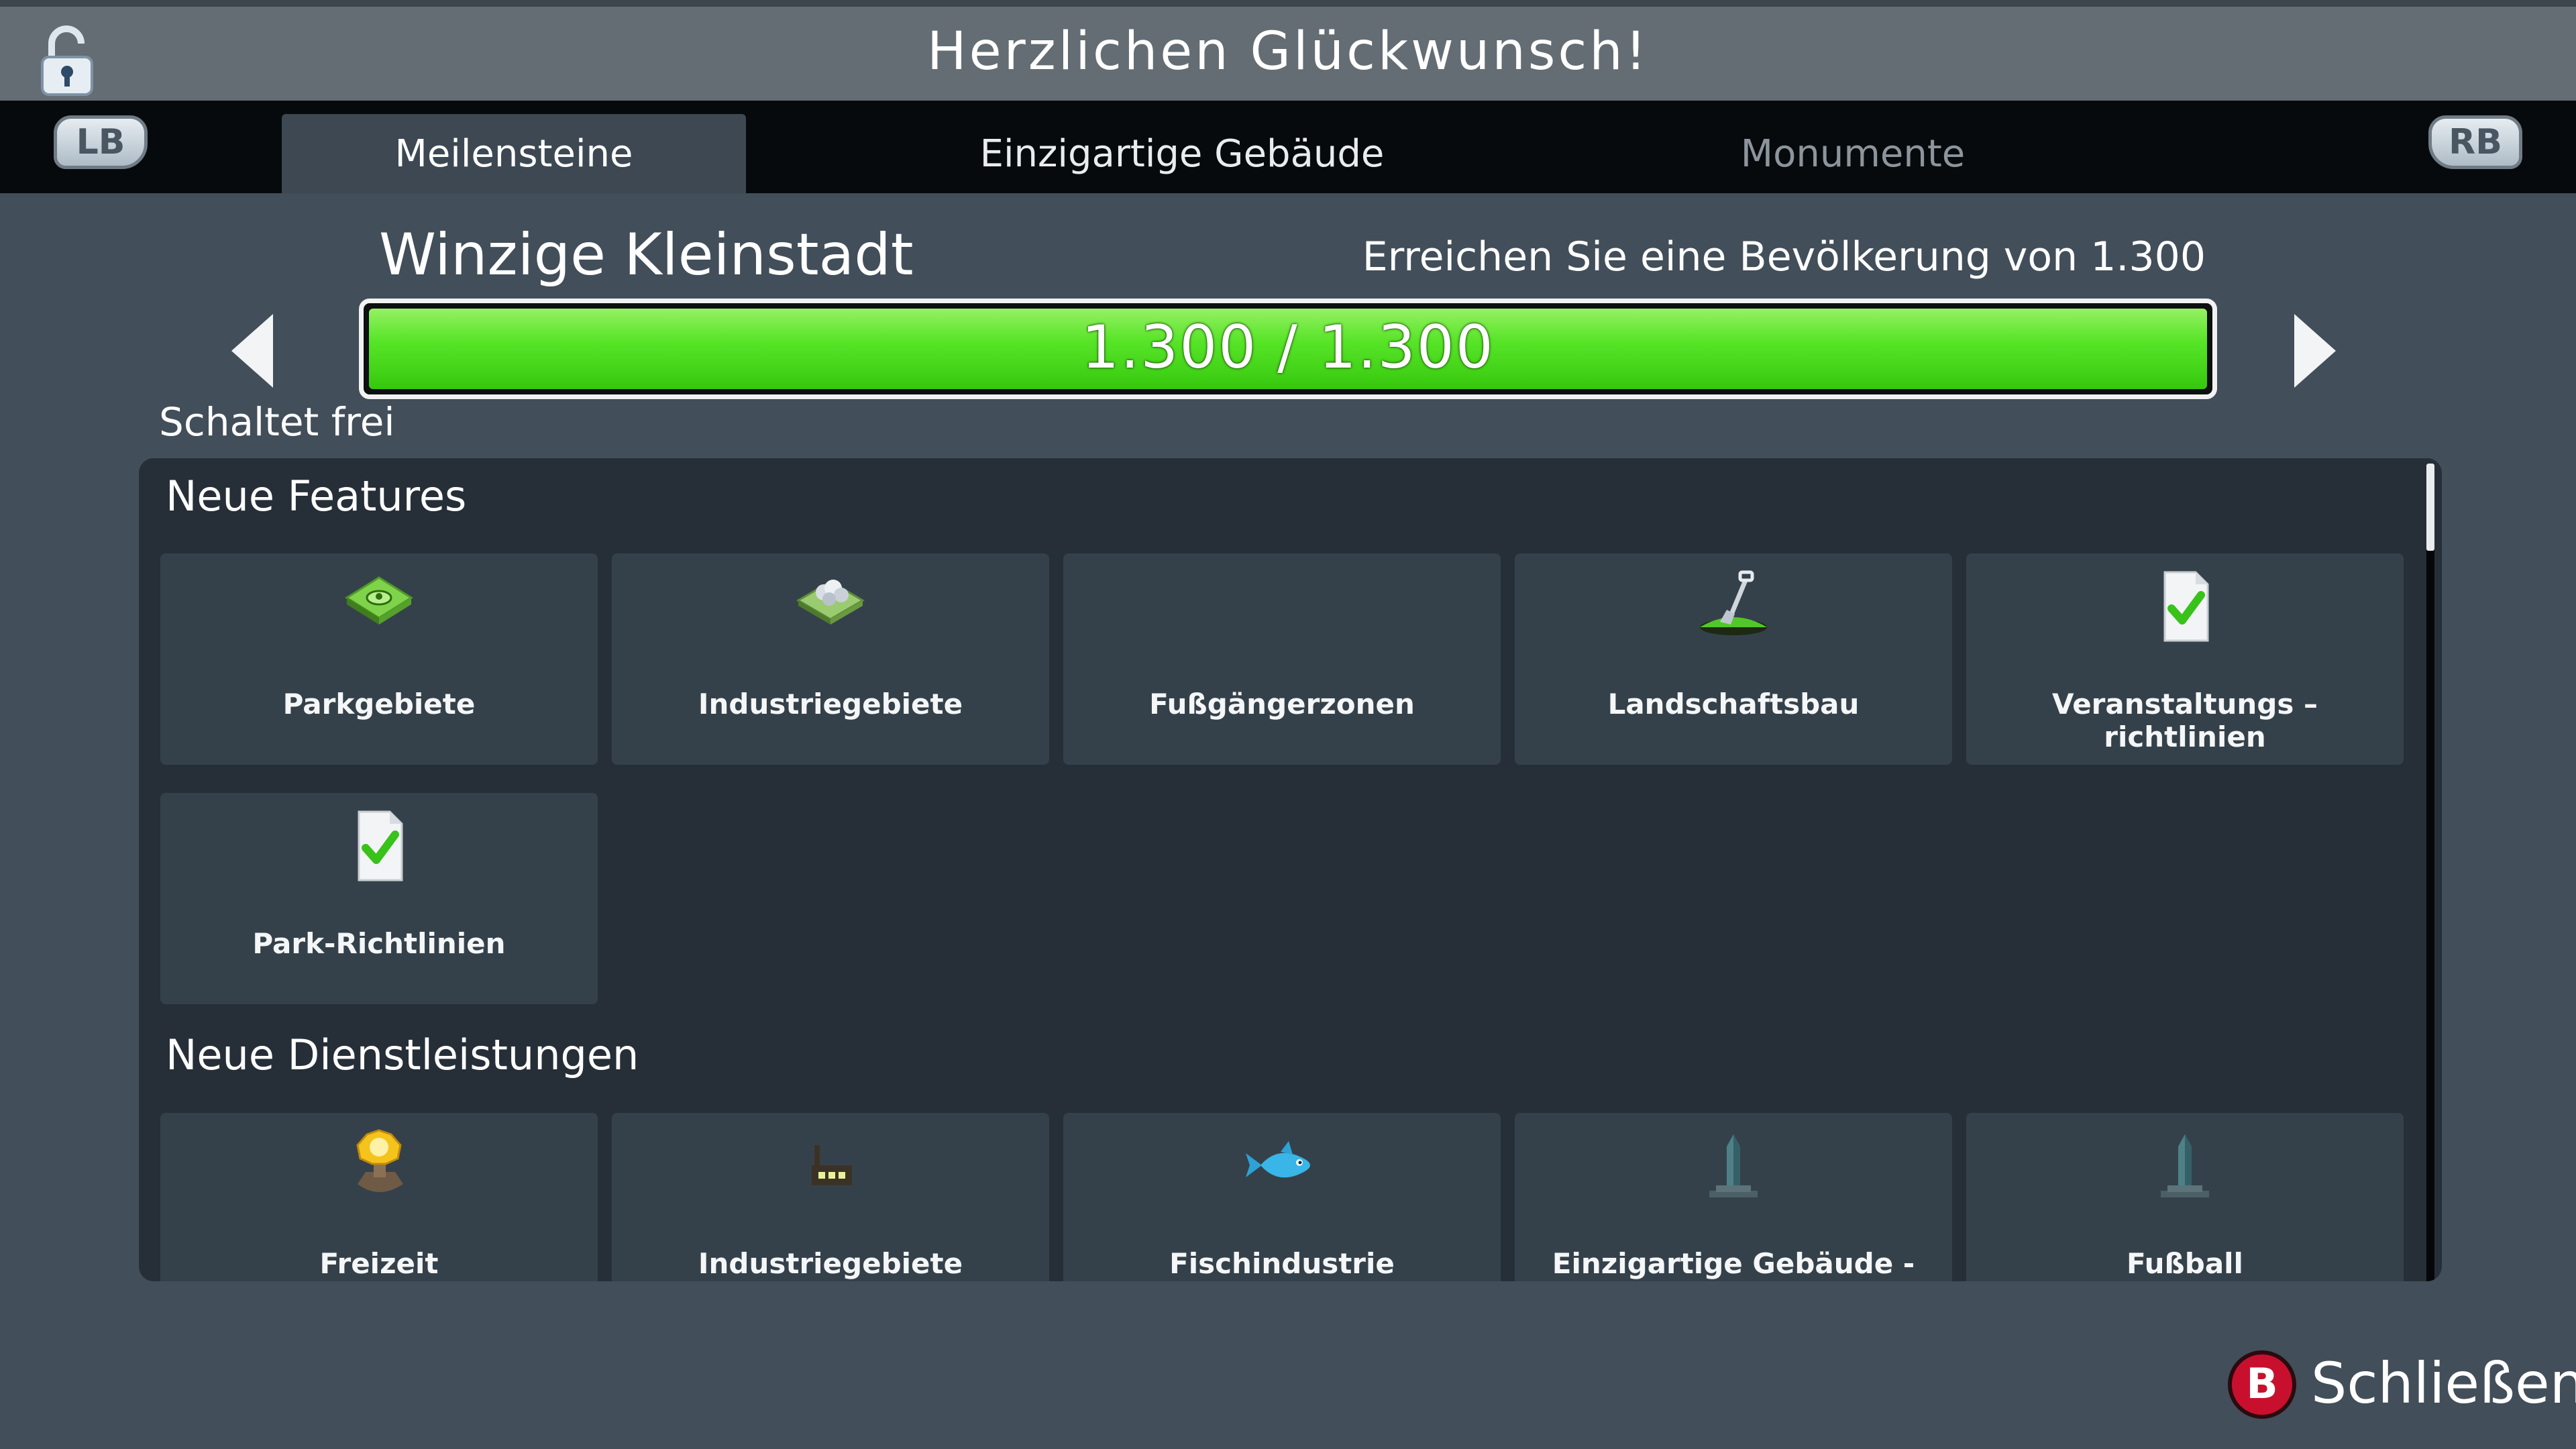 The image size is (2576, 1449). Describe the element at coordinates (316, 496) in the screenshot. I see `features-section-title: Neue Features` at that location.